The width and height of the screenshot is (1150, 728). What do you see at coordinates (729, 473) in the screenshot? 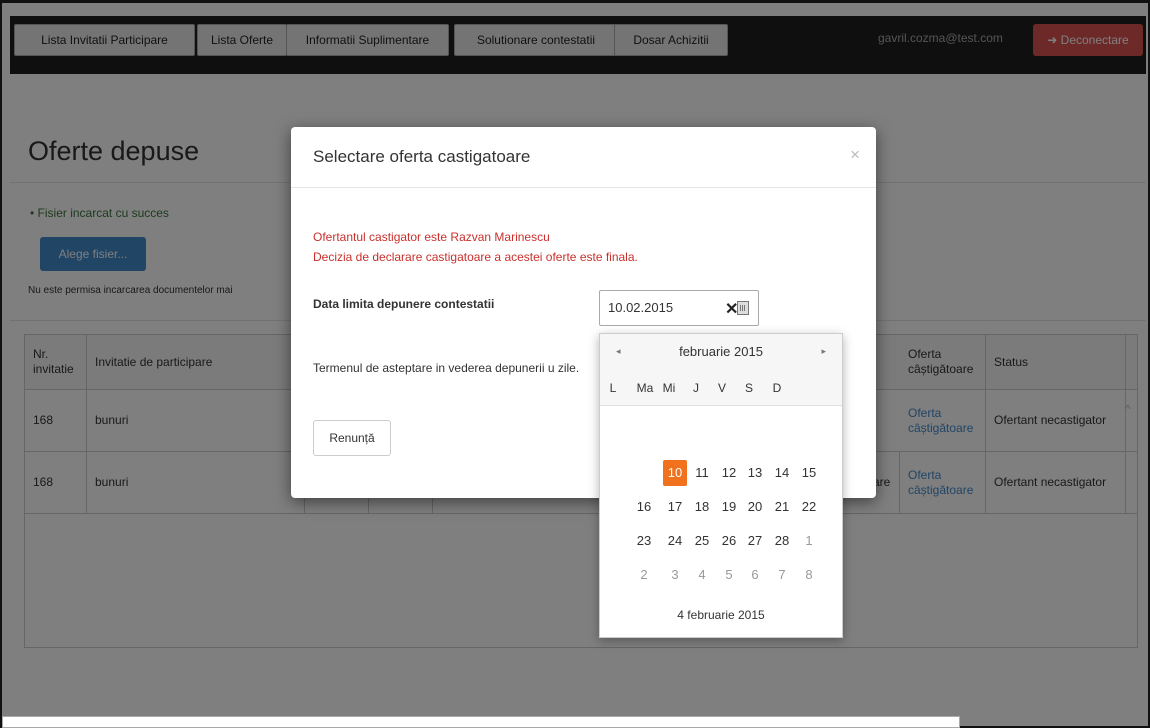
I see `calendar-day: 12` at bounding box center [729, 473].